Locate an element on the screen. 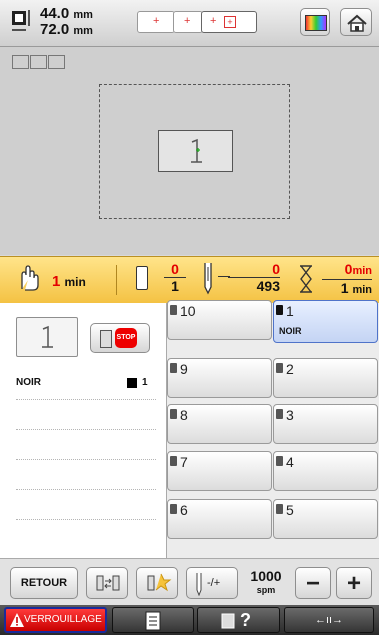  frame-select-large: + + is located at coordinates (229, 22).